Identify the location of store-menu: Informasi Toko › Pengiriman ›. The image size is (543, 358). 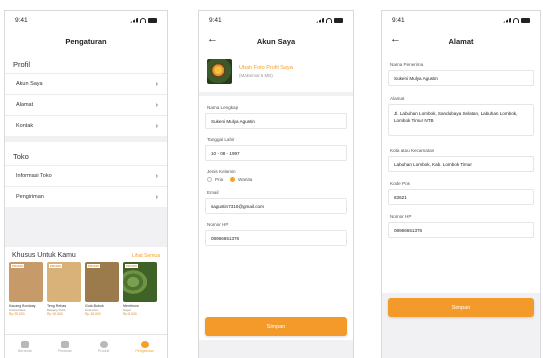
(86, 186).